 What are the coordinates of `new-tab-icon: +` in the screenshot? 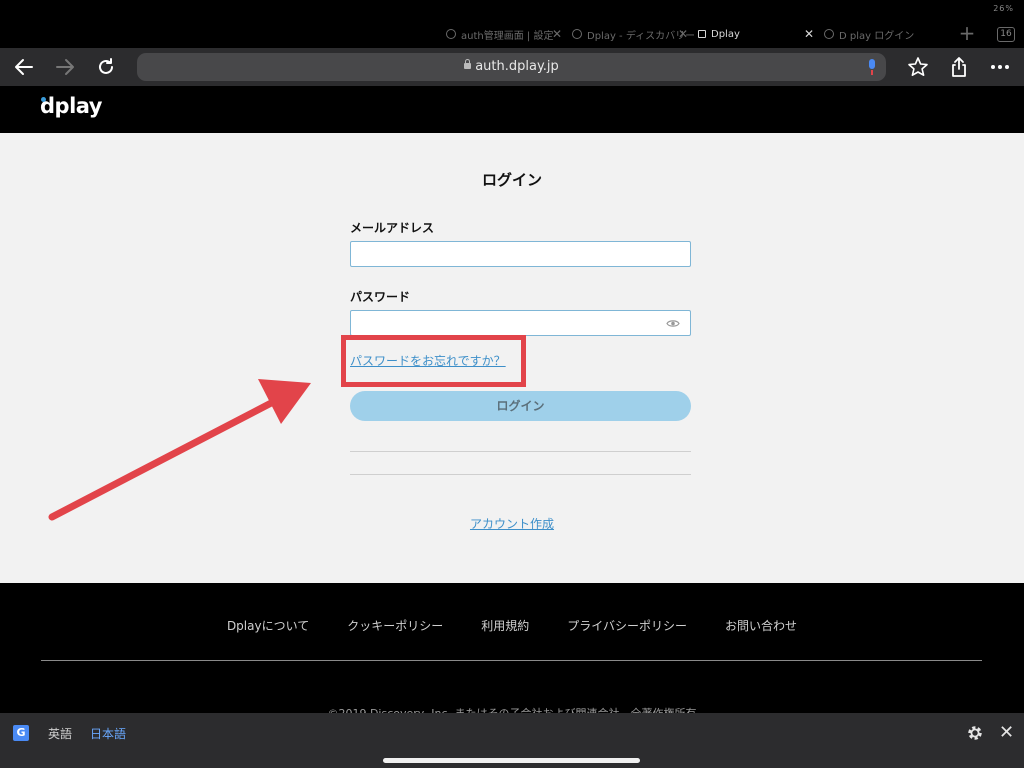 It's located at (967, 34).